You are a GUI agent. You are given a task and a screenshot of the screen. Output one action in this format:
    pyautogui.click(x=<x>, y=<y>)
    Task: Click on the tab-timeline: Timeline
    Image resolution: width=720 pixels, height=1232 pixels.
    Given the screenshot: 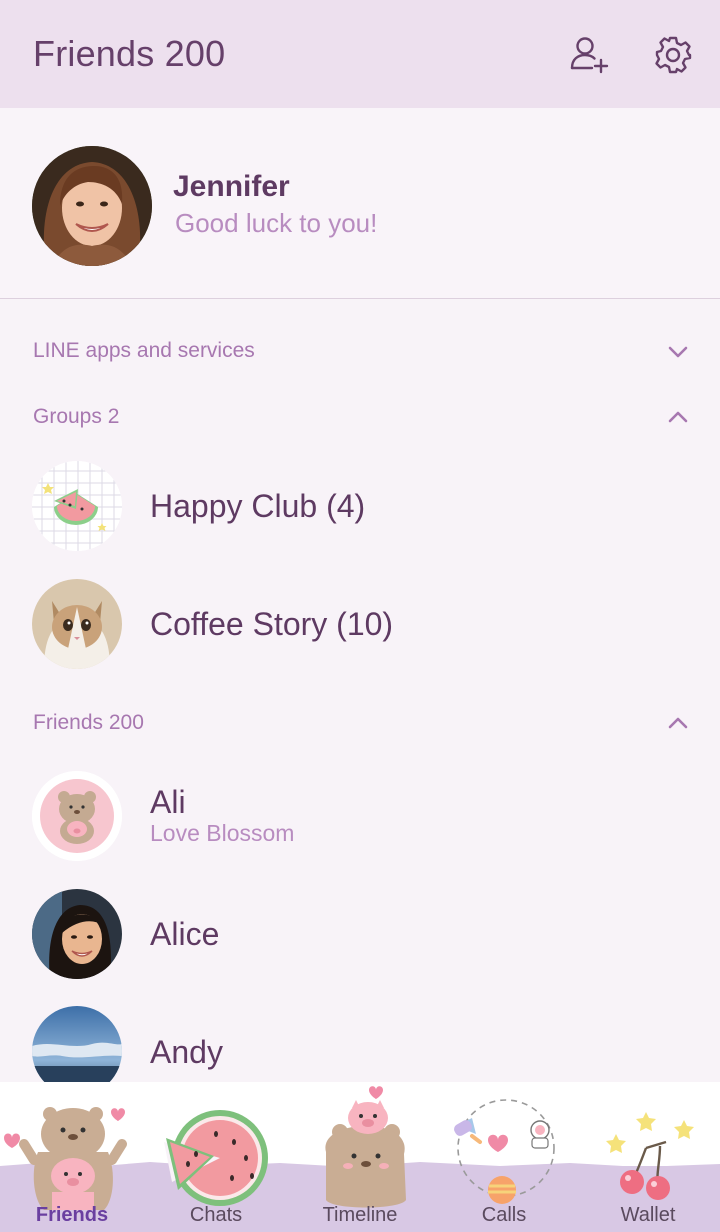 What is the action you would take?
    pyautogui.click(x=360, y=1157)
    